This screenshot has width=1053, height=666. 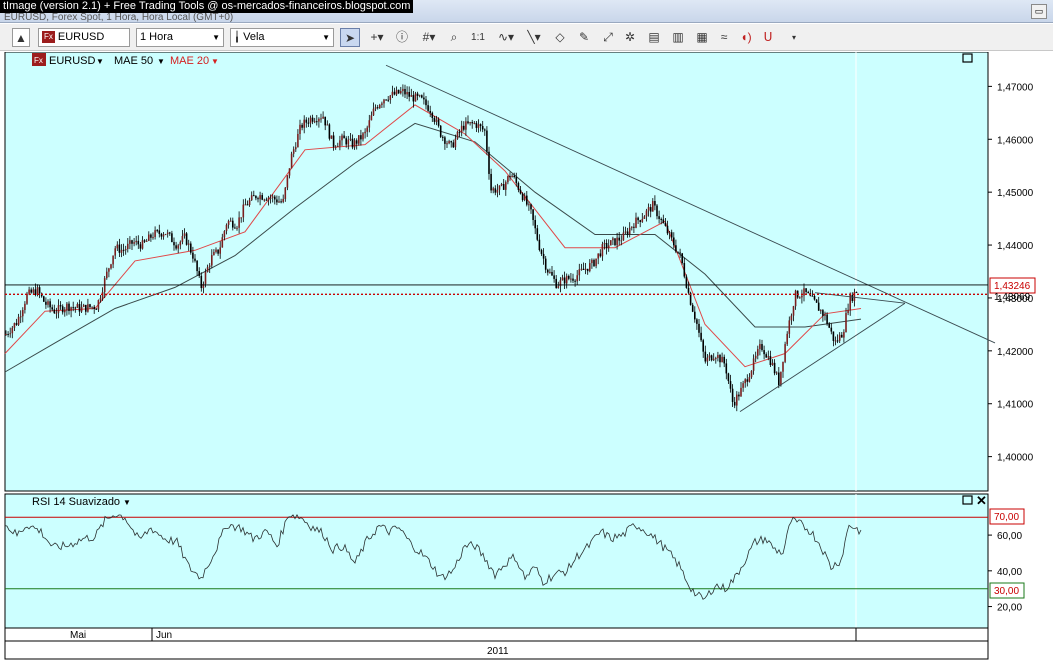 I want to click on price-tick-label: 1,46000, so click(x=1015, y=140).